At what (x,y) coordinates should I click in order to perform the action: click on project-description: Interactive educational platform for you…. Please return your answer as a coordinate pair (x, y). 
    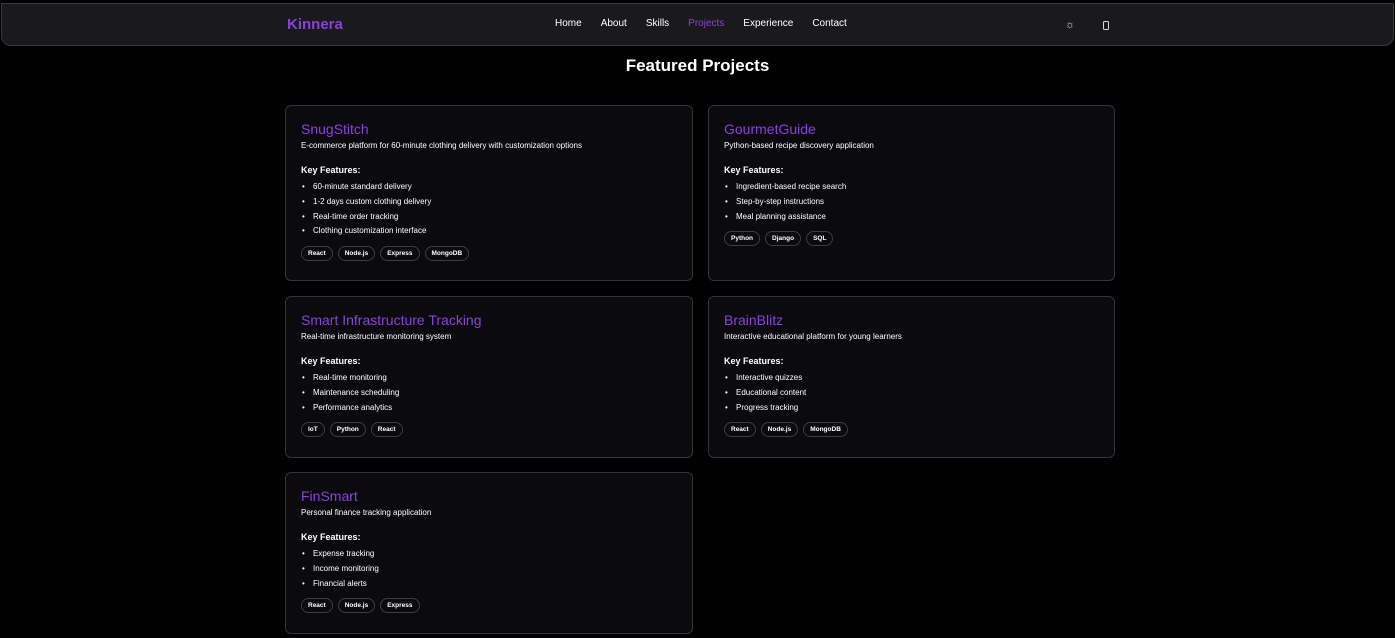
    Looking at the image, I should click on (813, 336).